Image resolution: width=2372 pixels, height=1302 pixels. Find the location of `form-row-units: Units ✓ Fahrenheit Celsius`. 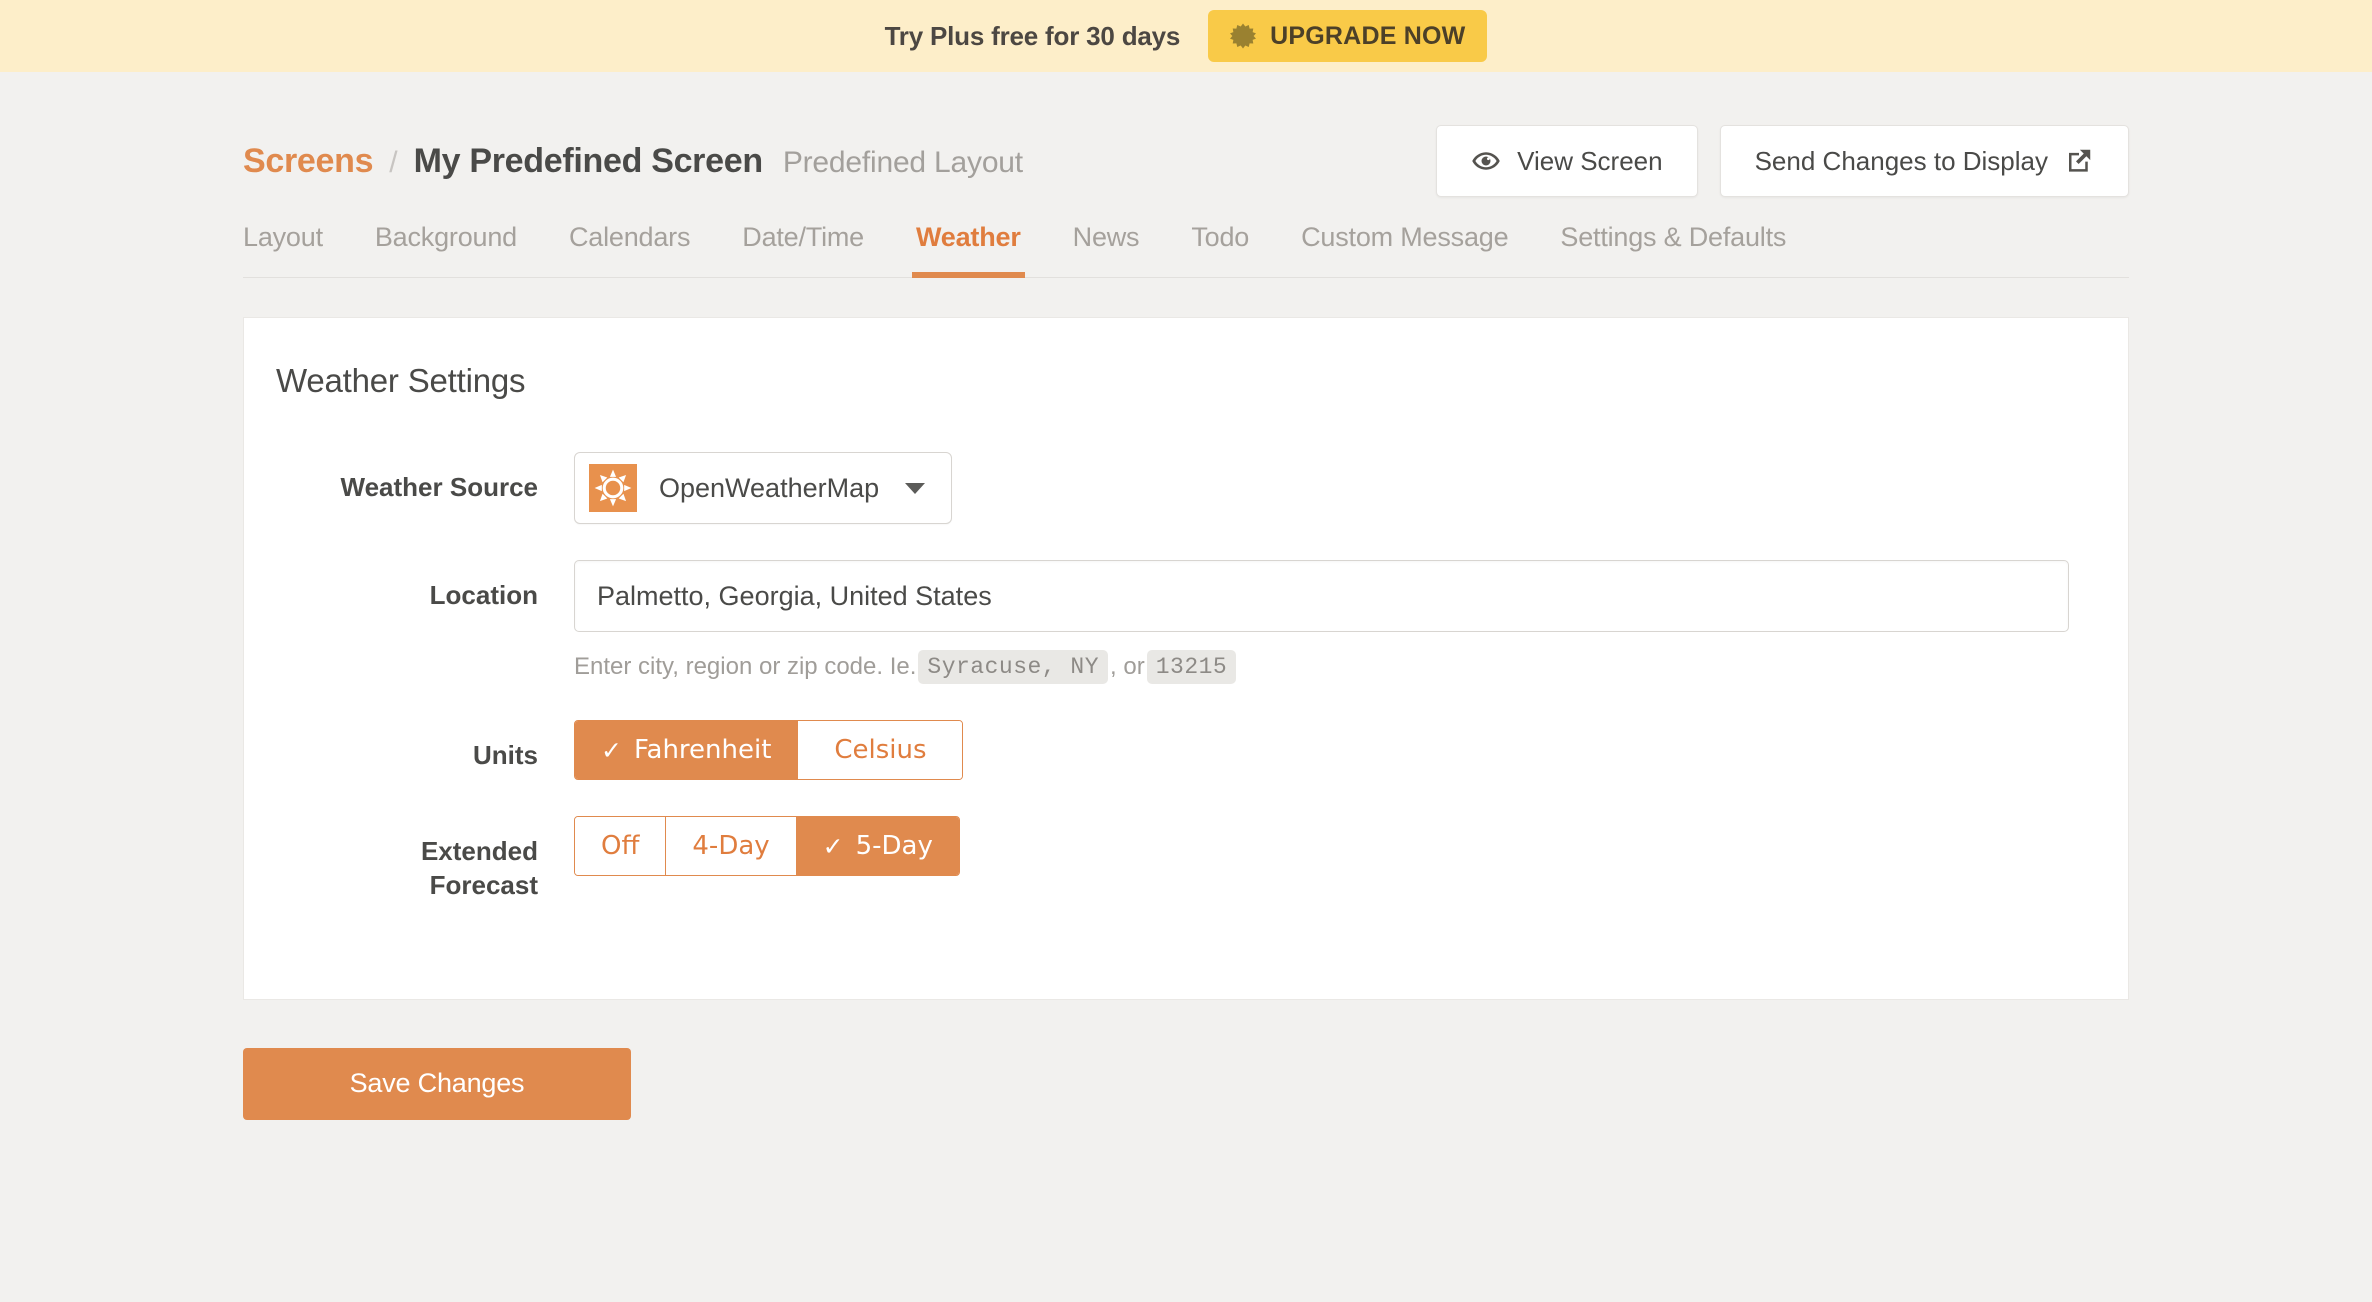

form-row-units: Units ✓ Fahrenheit Celsius is located at coordinates (1172, 750).